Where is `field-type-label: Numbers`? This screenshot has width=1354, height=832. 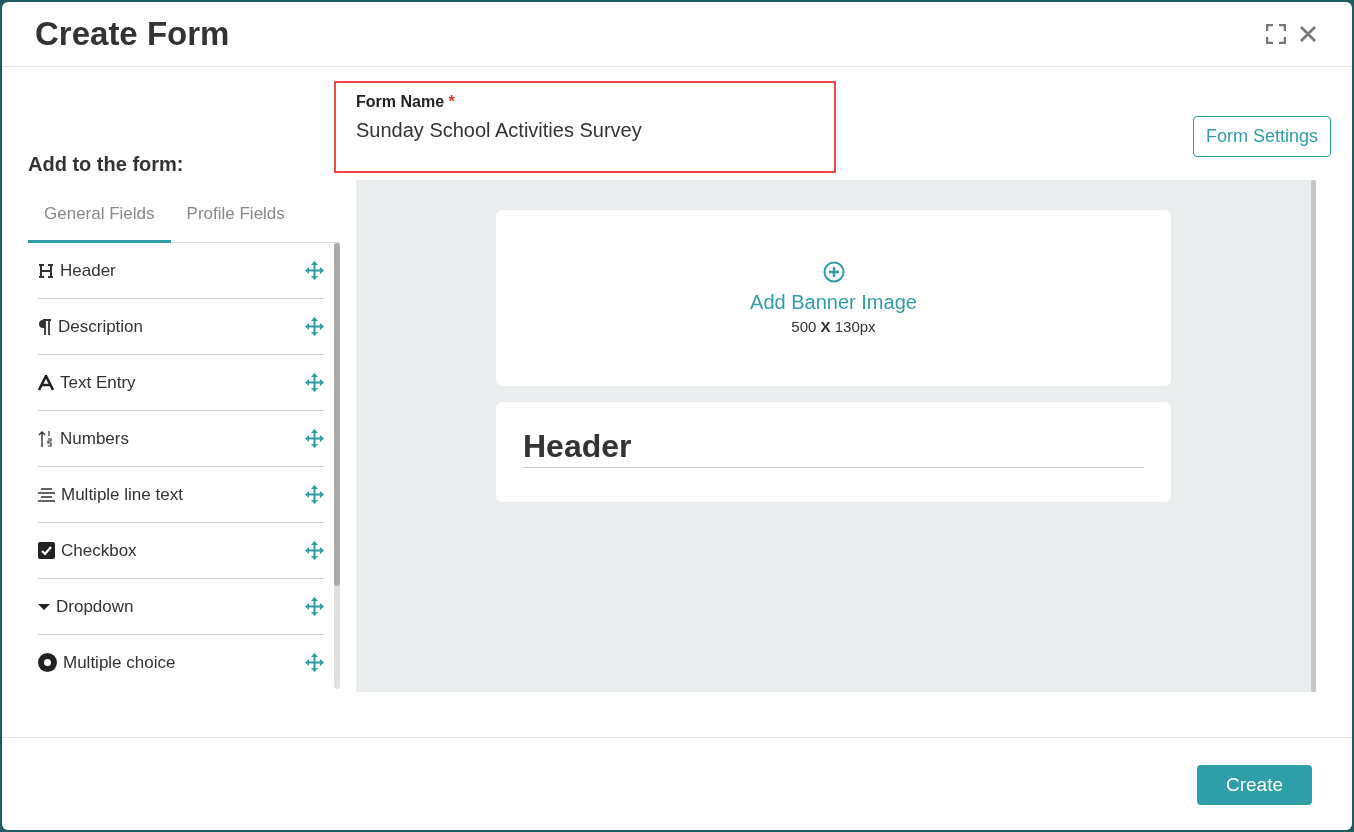 field-type-label: Numbers is located at coordinates (95, 438).